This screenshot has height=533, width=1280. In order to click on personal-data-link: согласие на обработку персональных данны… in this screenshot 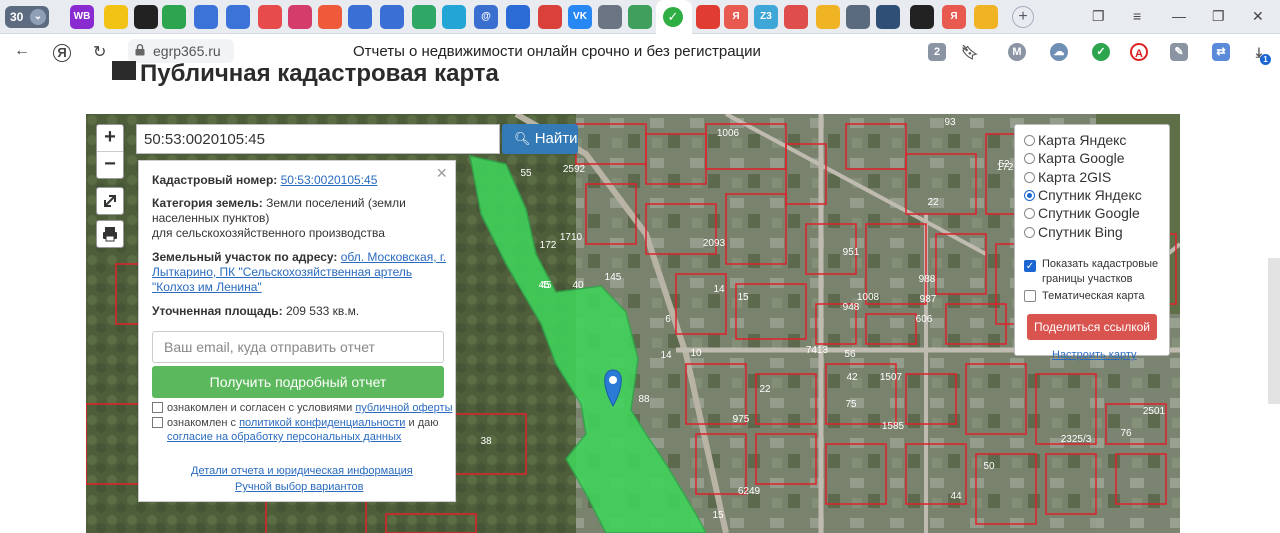, I will do `click(284, 437)`.